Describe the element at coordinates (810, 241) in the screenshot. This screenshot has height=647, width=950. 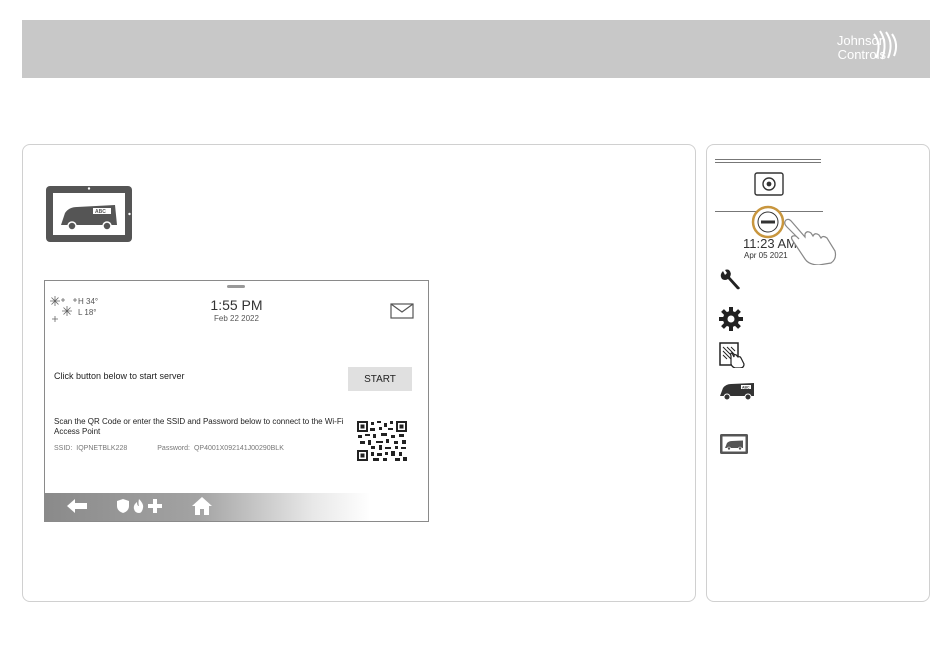
I see `hand-pointer-icon` at that location.